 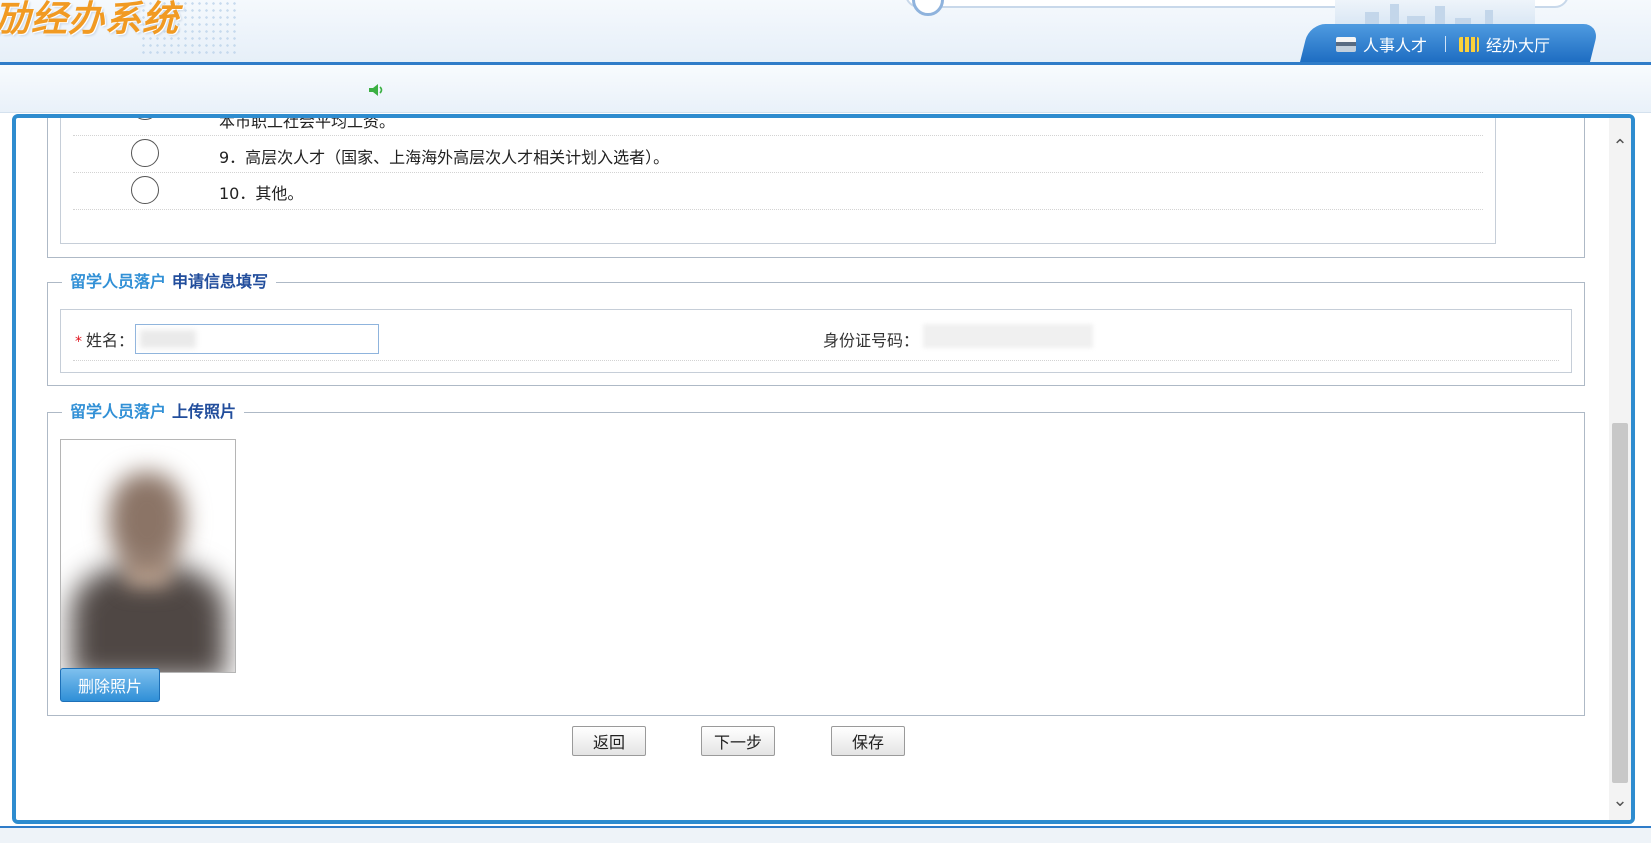 I want to click on notice-bar, so click(x=825, y=89).